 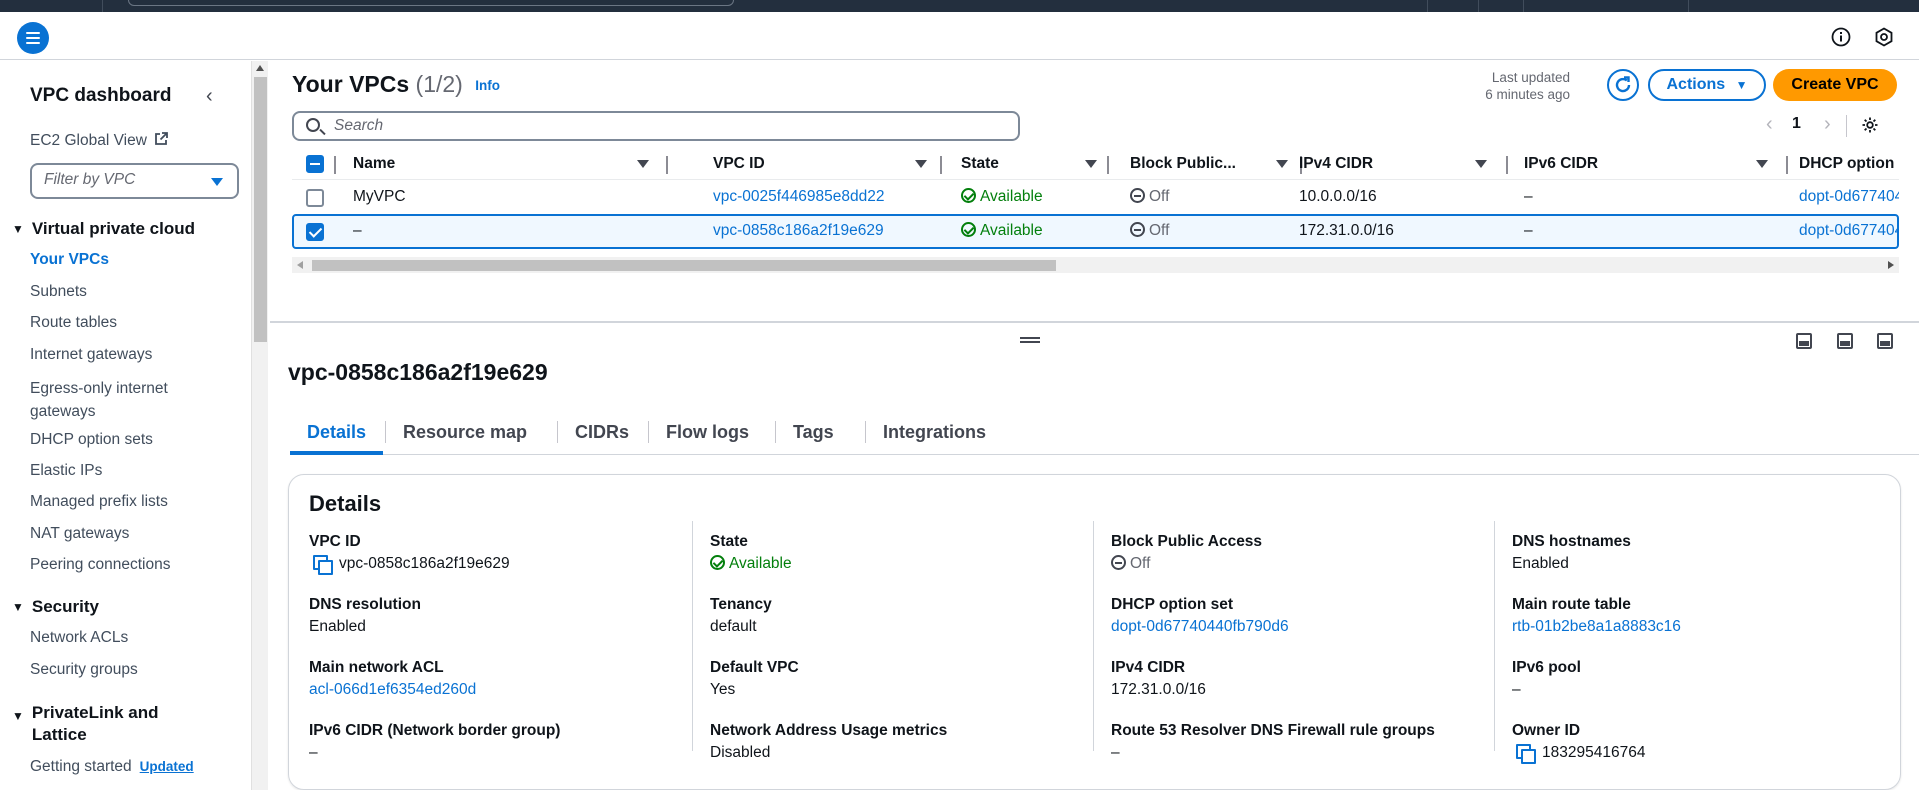 I want to click on nav-internet-gateways: Internet gateways, so click(x=91, y=355).